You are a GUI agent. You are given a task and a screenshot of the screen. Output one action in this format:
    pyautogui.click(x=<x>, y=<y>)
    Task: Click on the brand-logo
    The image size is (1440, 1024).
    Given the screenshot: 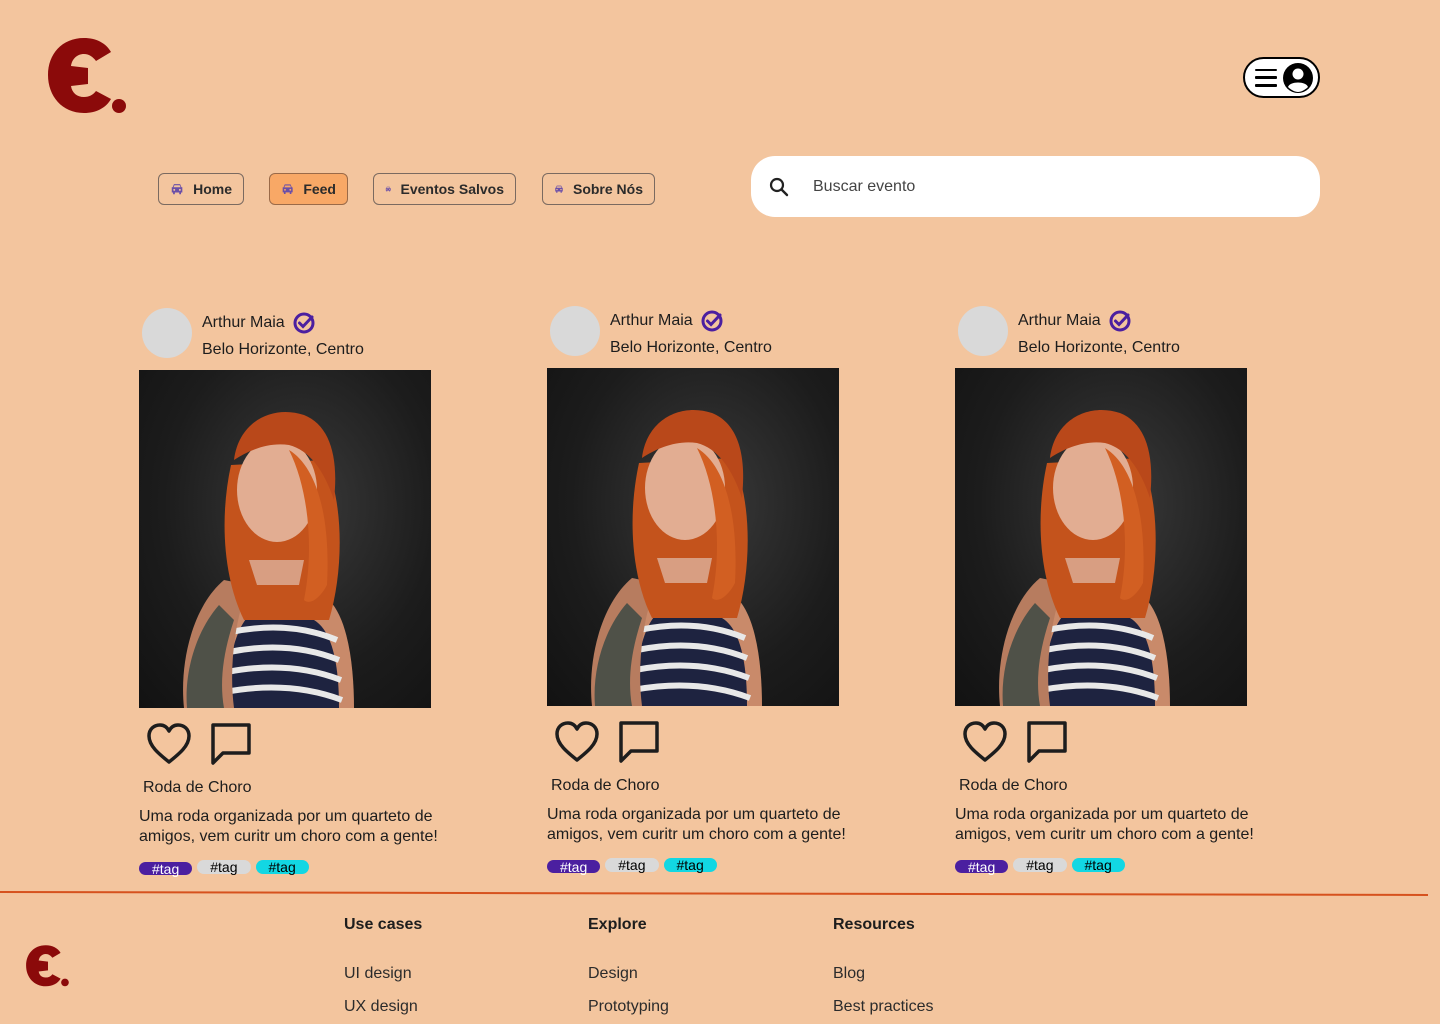 What is the action you would take?
    pyautogui.click(x=88, y=76)
    